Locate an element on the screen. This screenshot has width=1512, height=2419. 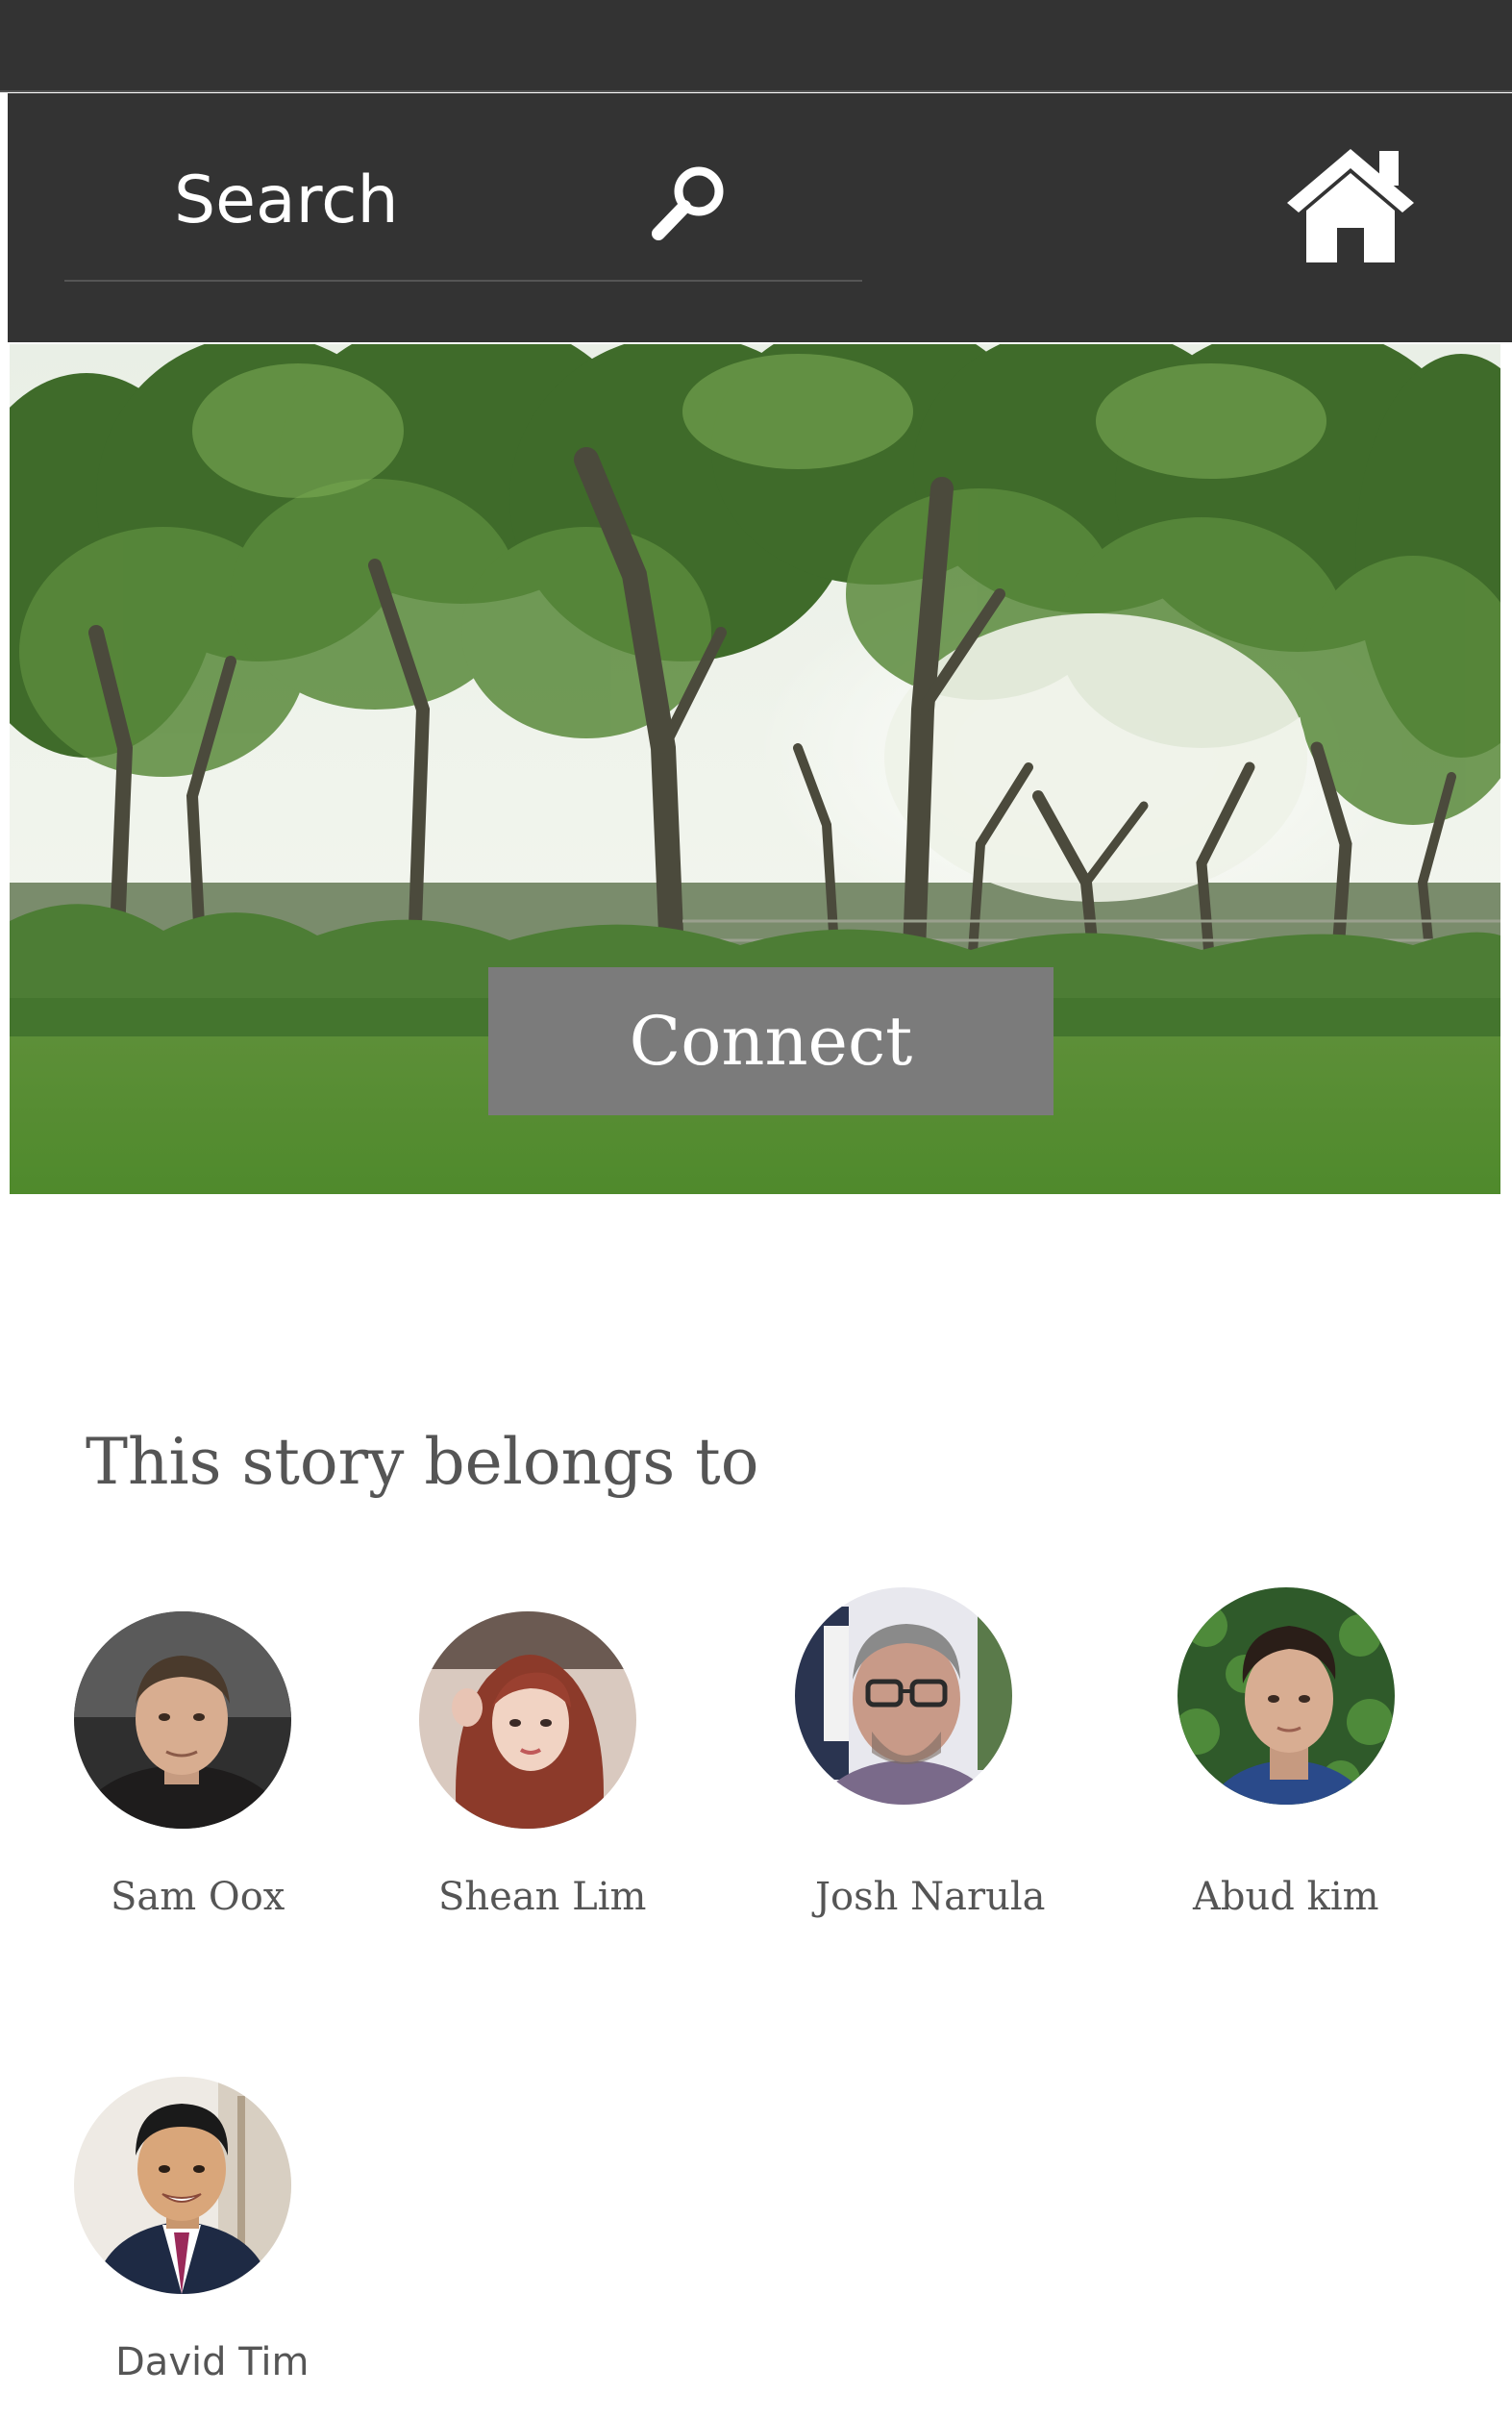
section-title: This story belongs to is located at coordinates (422, 1462).